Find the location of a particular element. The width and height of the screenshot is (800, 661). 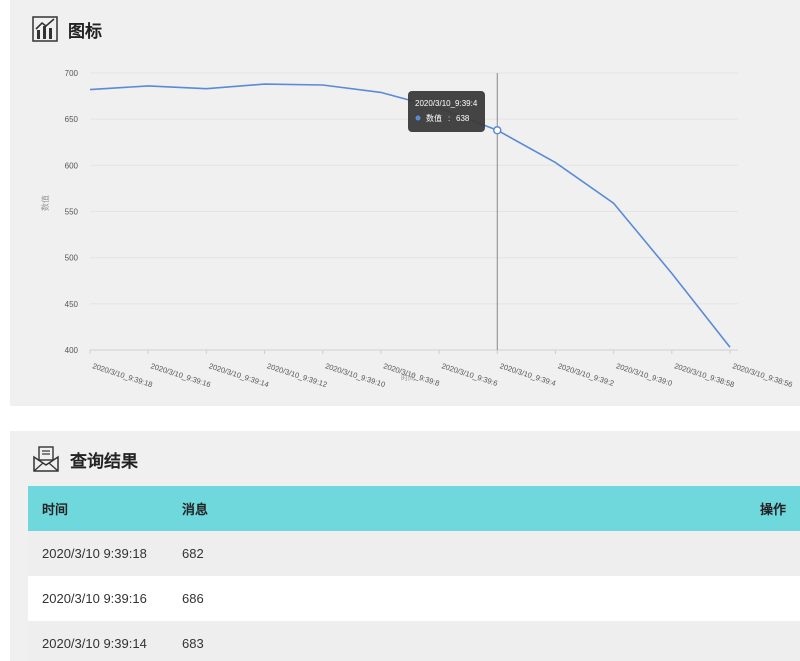

x-tick-label: 2020/3/10_9:39:16 is located at coordinates (181, 375).